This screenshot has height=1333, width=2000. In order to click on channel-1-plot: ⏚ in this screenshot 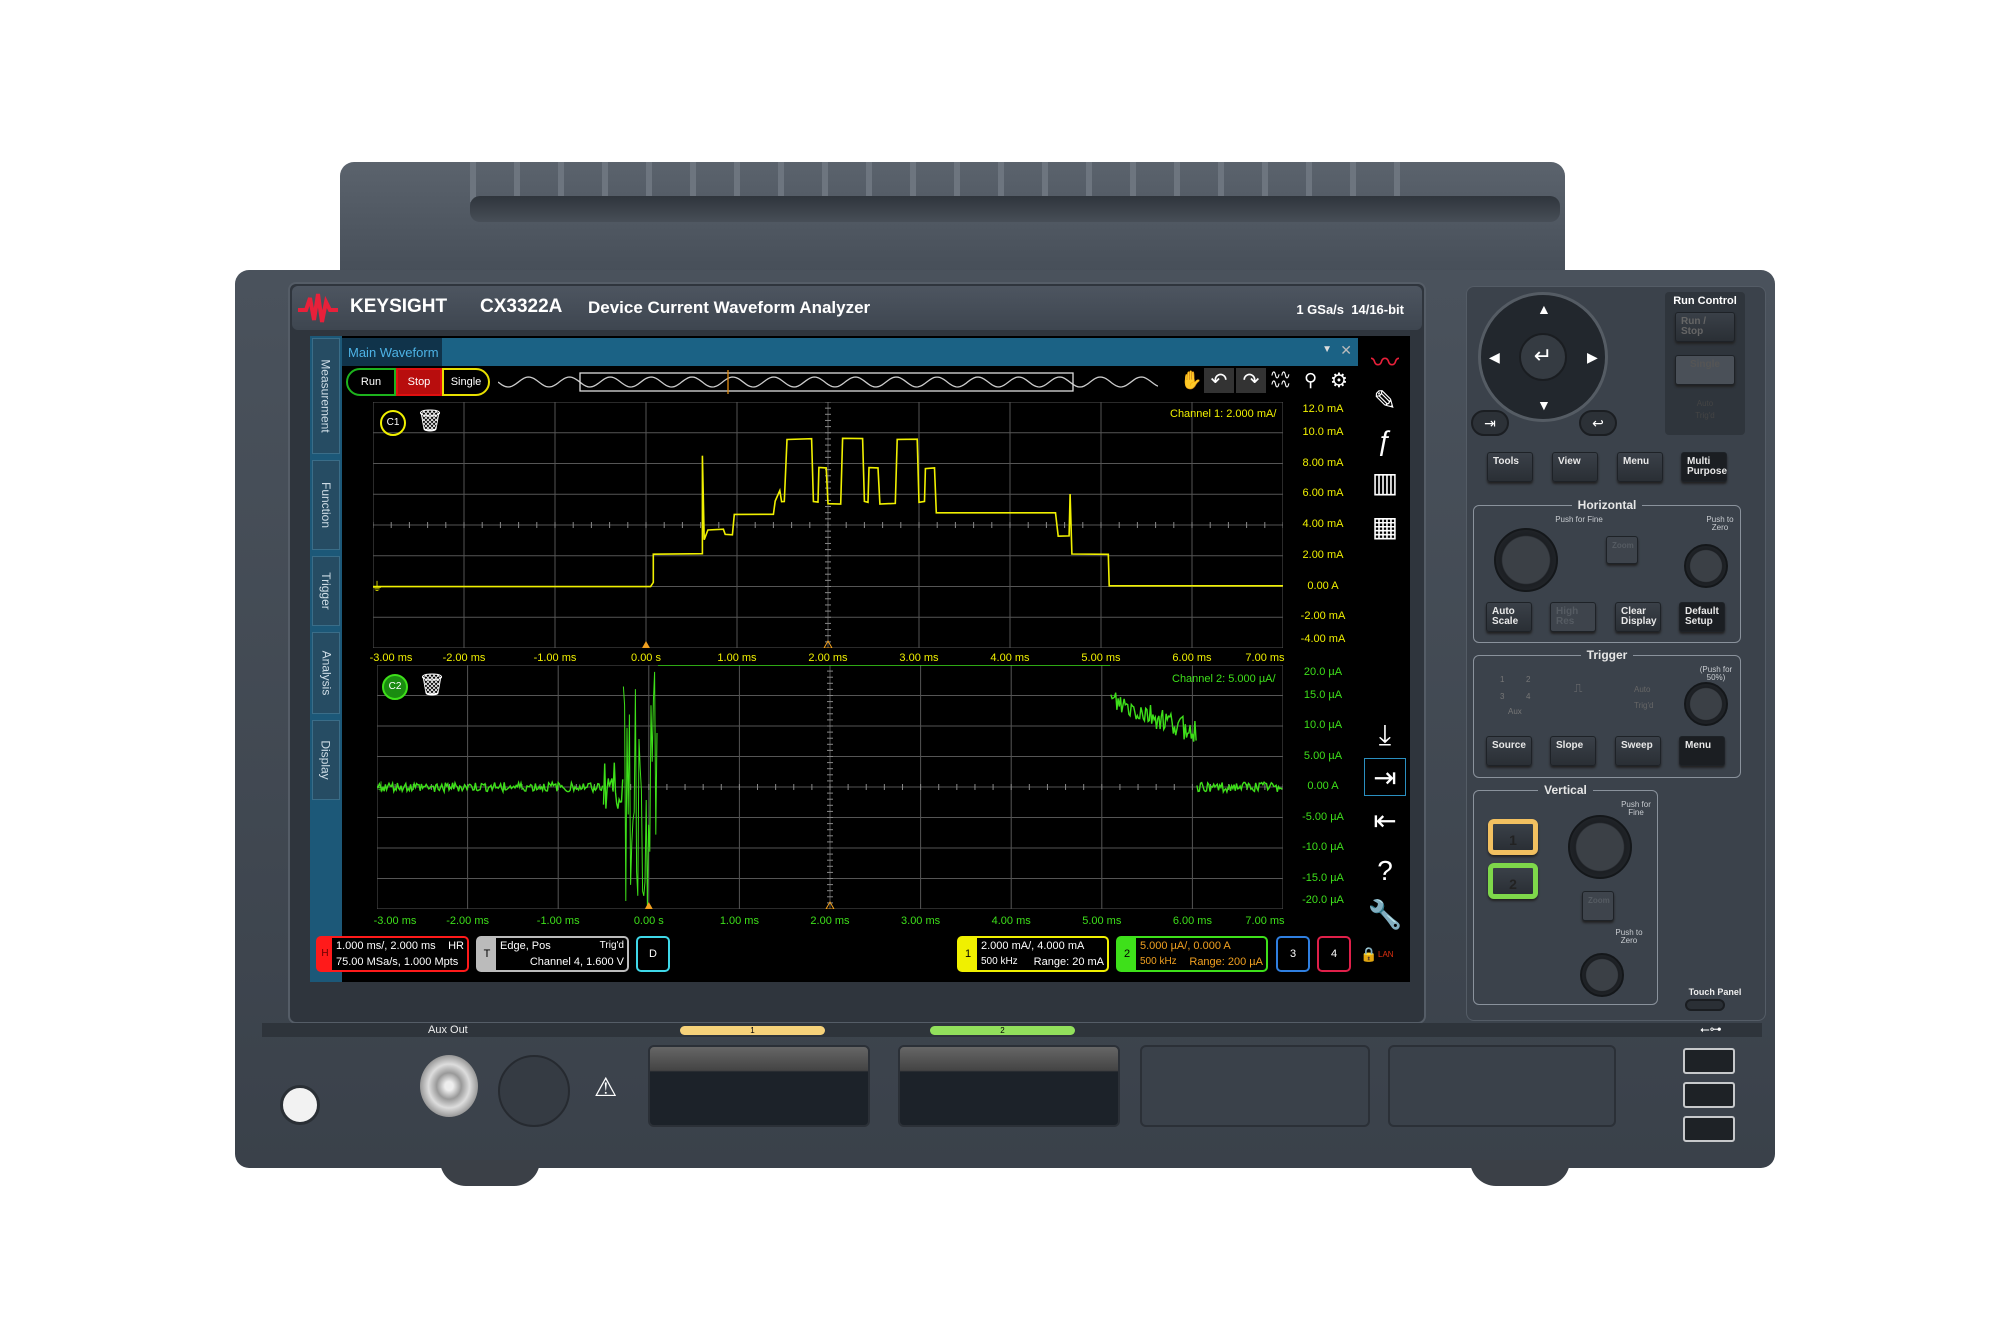, I will do `click(828, 525)`.